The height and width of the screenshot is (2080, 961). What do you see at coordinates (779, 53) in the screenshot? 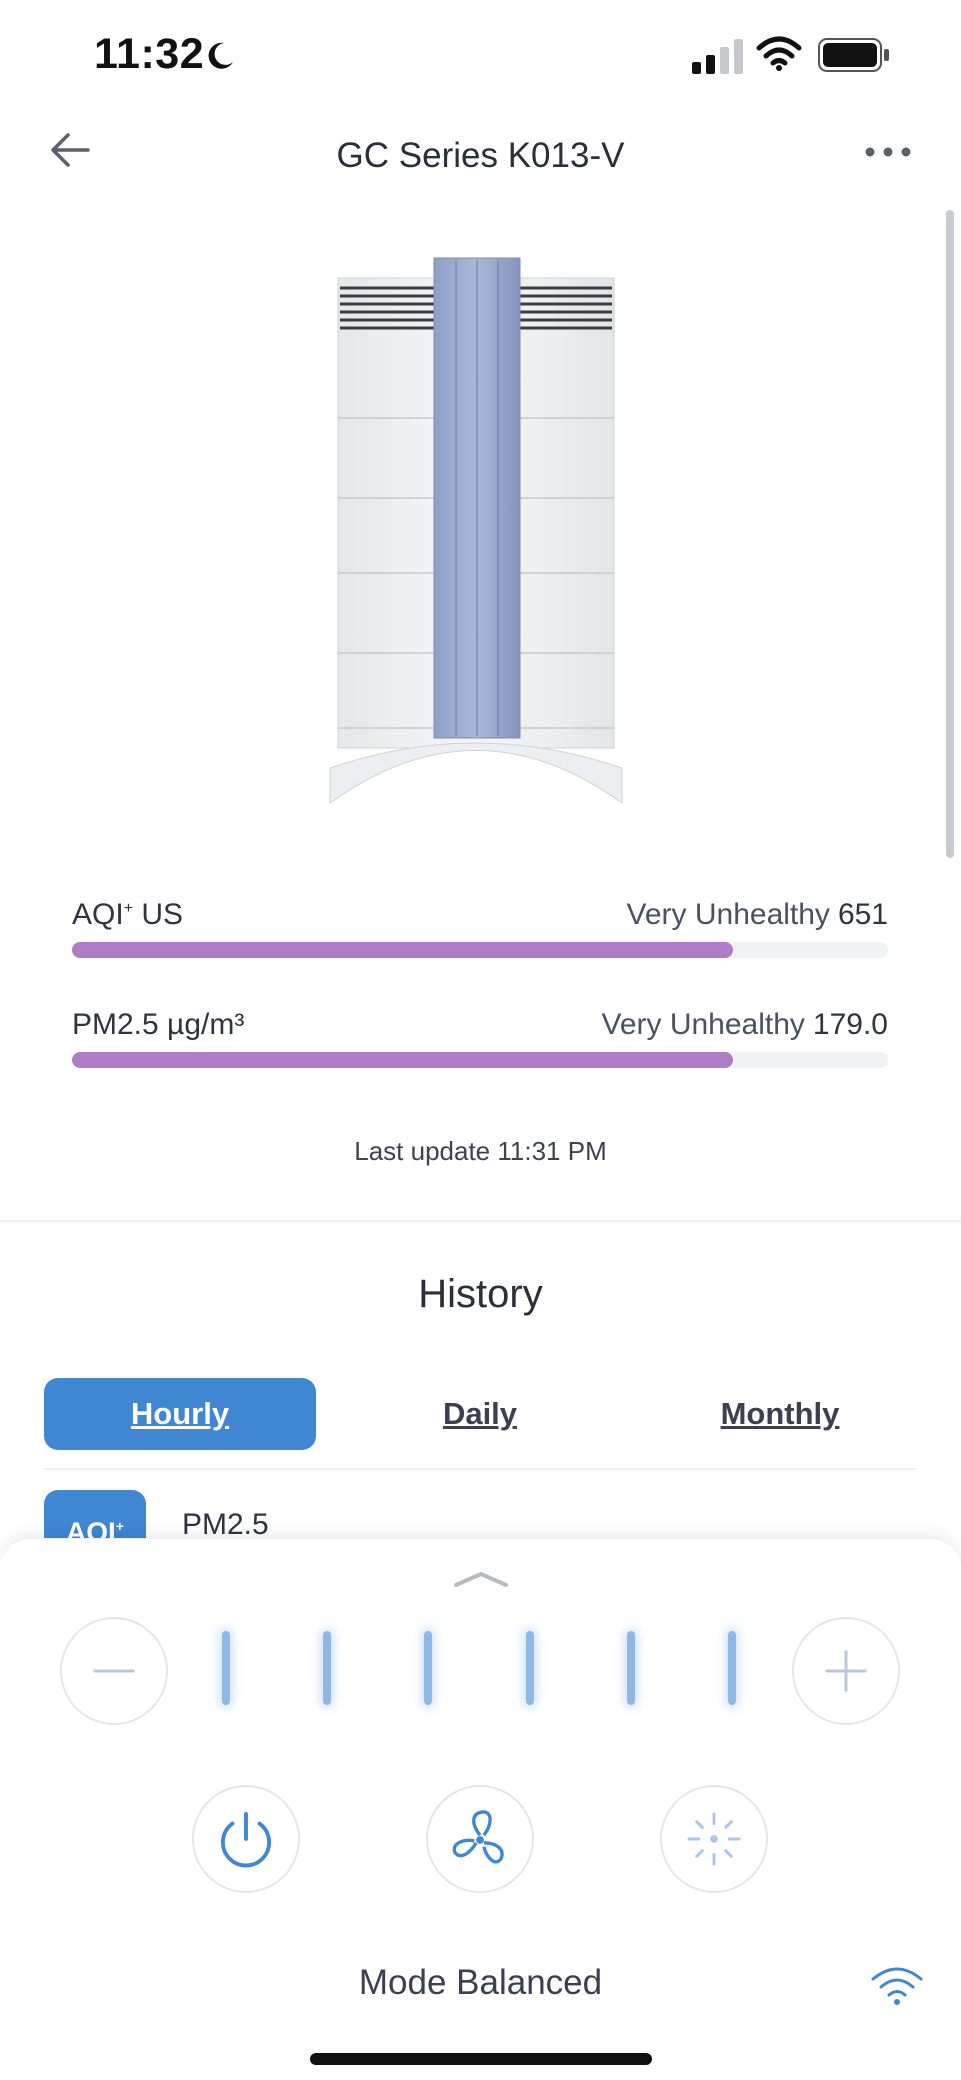
I see `wifi-status-icon` at bounding box center [779, 53].